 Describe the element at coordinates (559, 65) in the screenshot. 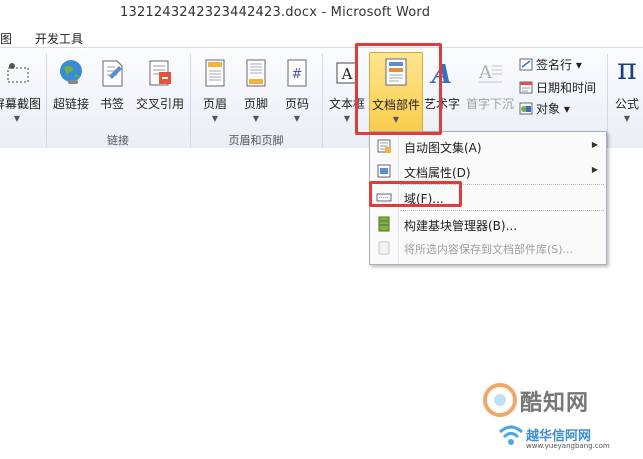

I see `signature-line-label: 签名行 ▾` at that location.